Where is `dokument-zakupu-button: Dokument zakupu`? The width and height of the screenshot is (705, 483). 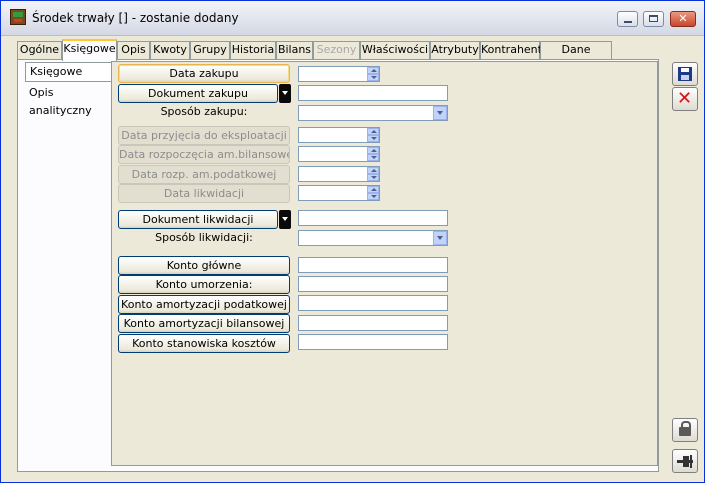
dokument-zakupu-button: Dokument zakupu is located at coordinates (198, 93).